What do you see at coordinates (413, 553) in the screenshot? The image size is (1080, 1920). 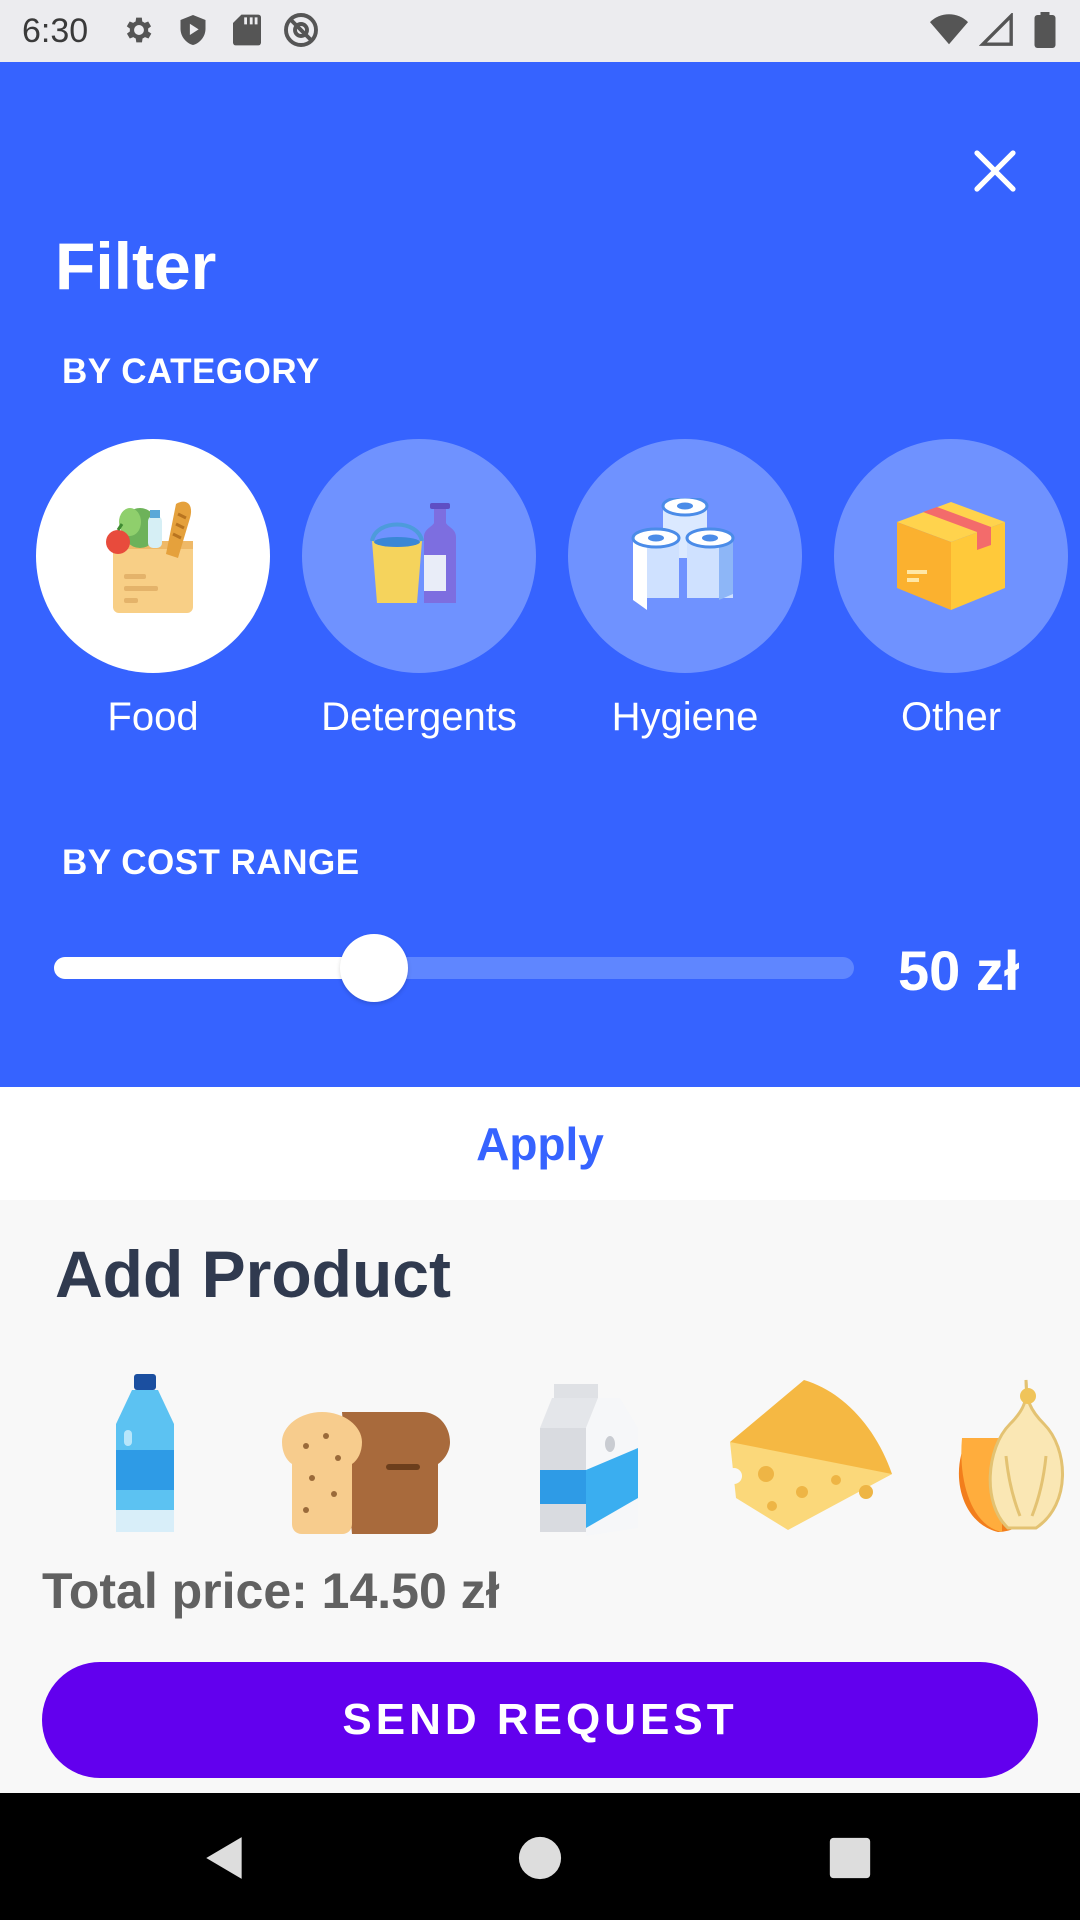 I see `detergent-icon` at bounding box center [413, 553].